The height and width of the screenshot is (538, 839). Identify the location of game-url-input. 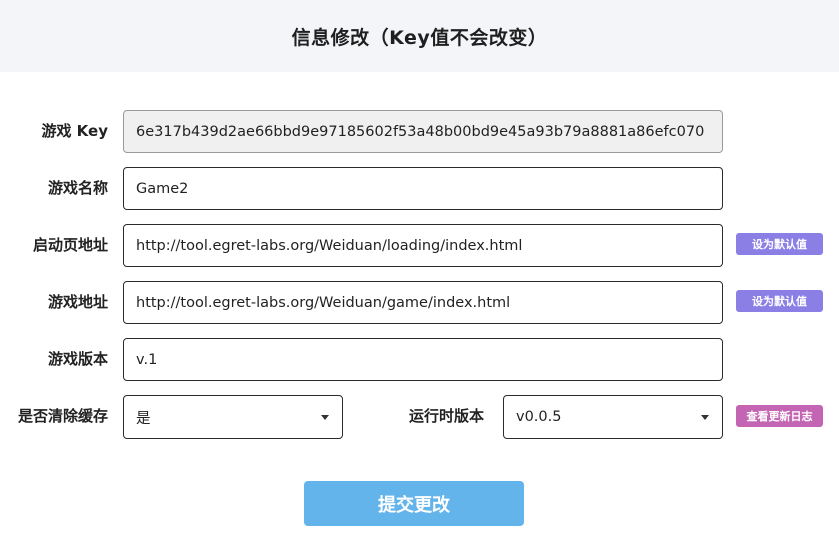
(423, 302).